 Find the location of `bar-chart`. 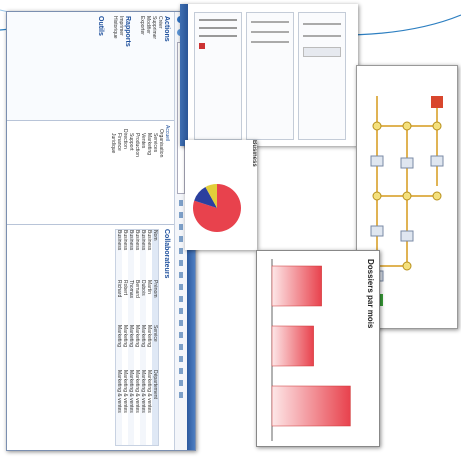

bar-chart is located at coordinates (311, 350).